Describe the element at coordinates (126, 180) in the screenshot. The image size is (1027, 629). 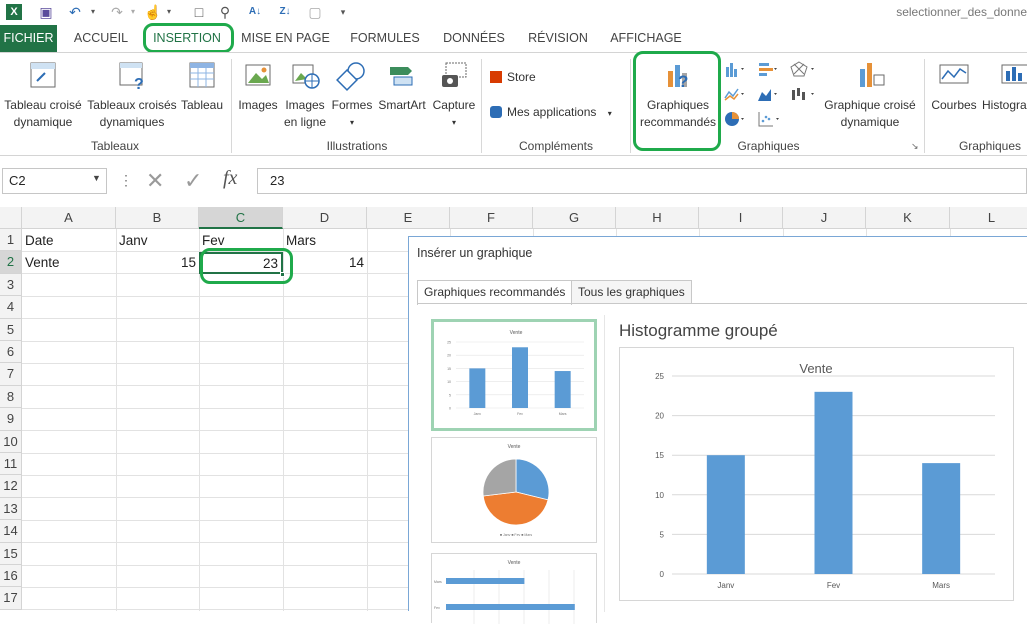
I see `more-options-icon: ⋮` at that location.